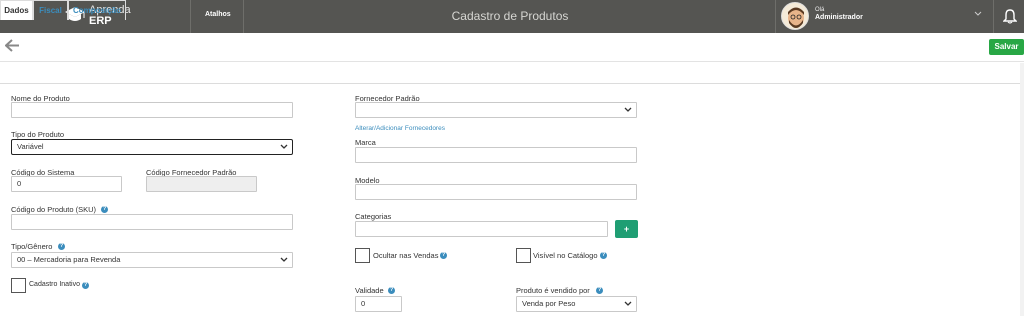 The width and height of the screenshot is (1024, 316). Describe the element at coordinates (365, 142) in the screenshot. I see `brand-label: Marca` at that location.